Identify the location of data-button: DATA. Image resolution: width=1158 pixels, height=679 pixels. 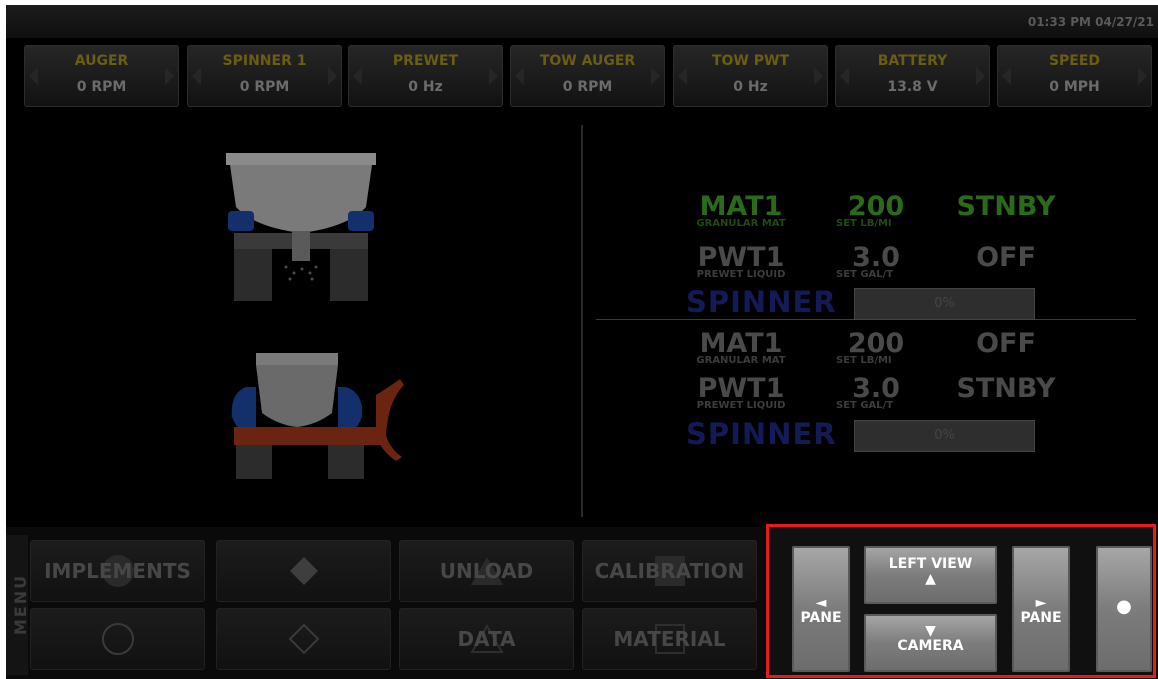
(486, 639).